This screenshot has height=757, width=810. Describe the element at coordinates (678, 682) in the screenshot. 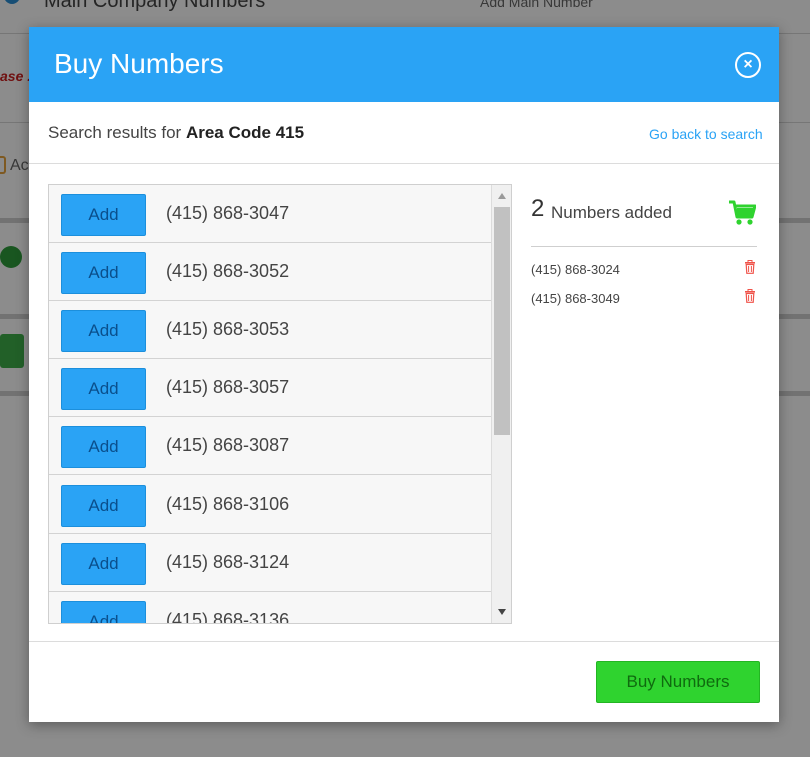

I see `buy-numbers-button: Buy Numbers` at that location.